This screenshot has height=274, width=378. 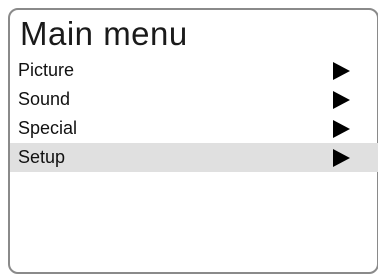 What do you see at coordinates (42, 157) in the screenshot?
I see `menu-item-label: Setup` at bounding box center [42, 157].